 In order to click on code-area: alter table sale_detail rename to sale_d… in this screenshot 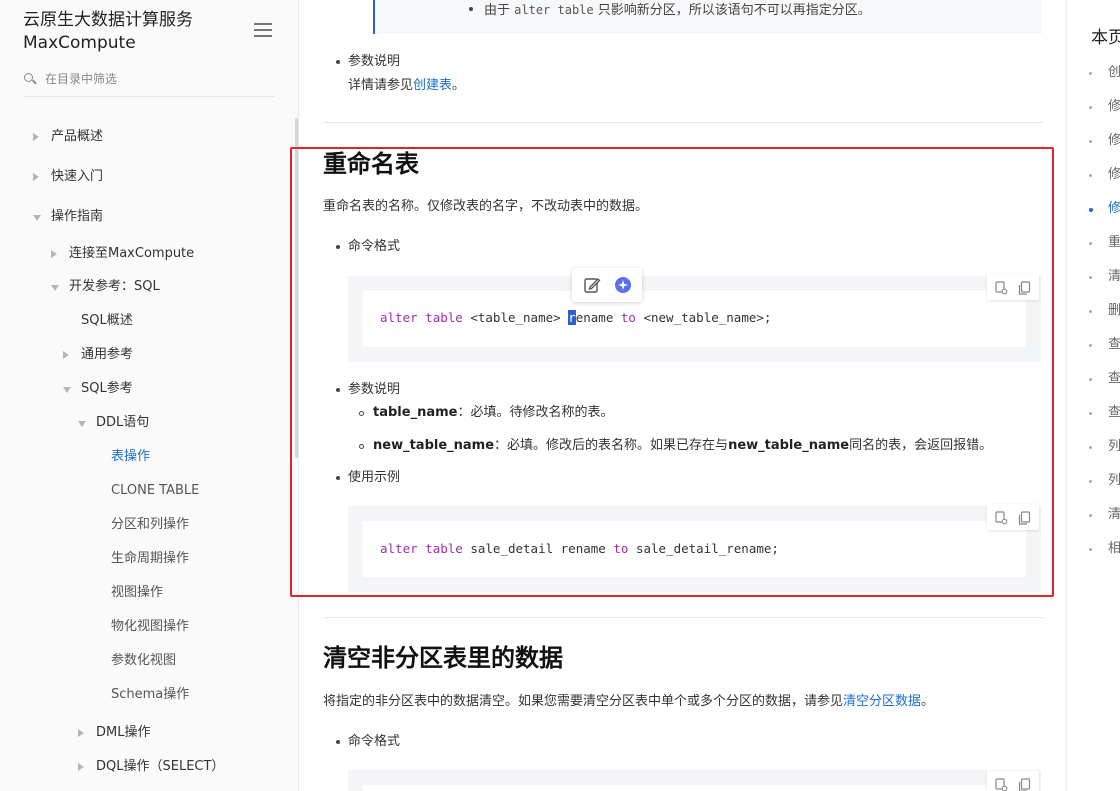, I will do `click(694, 549)`.